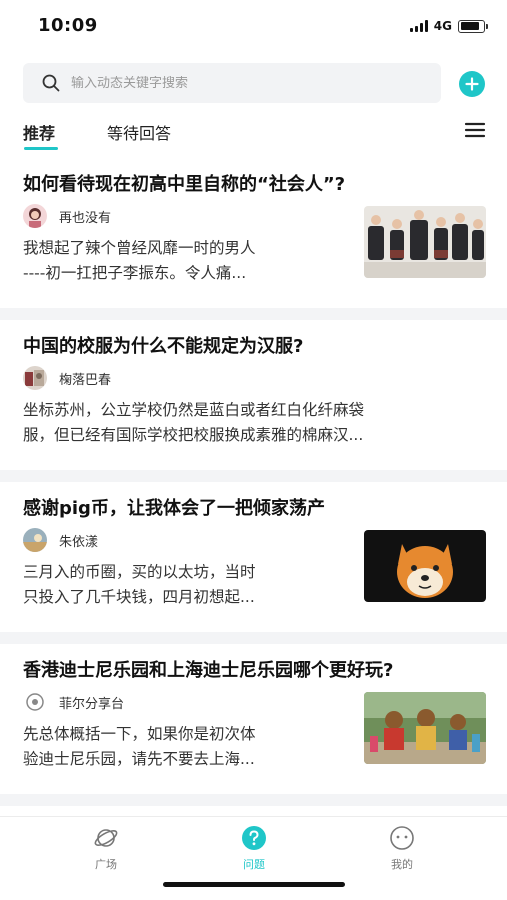  Describe the element at coordinates (92, 704) in the screenshot. I see `author-name: 菲尔分享台` at that location.